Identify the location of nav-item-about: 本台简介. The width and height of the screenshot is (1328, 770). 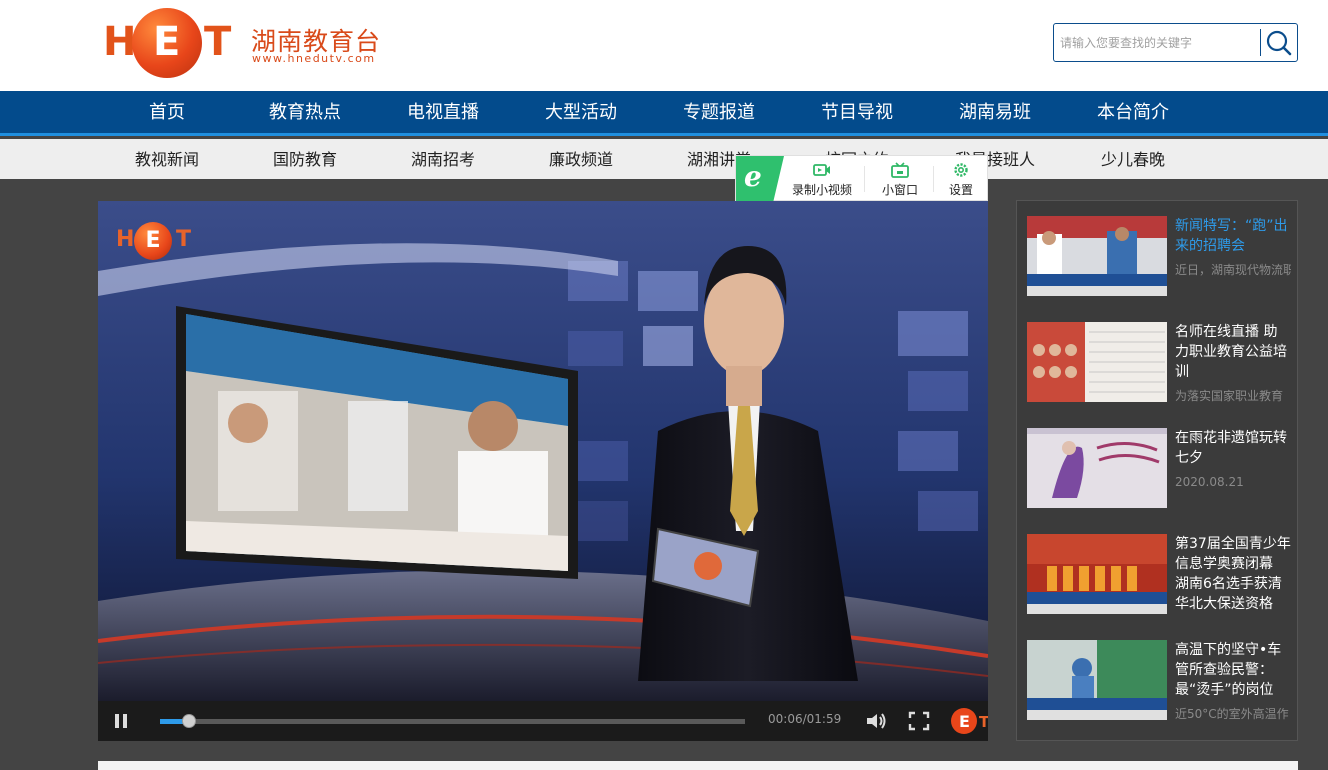
(1133, 112).